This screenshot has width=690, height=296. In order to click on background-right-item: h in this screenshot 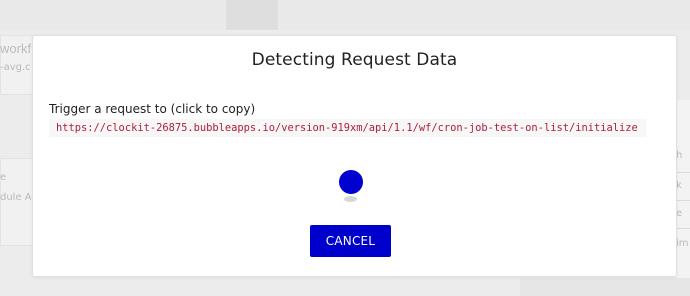, I will do `click(679, 155)`.